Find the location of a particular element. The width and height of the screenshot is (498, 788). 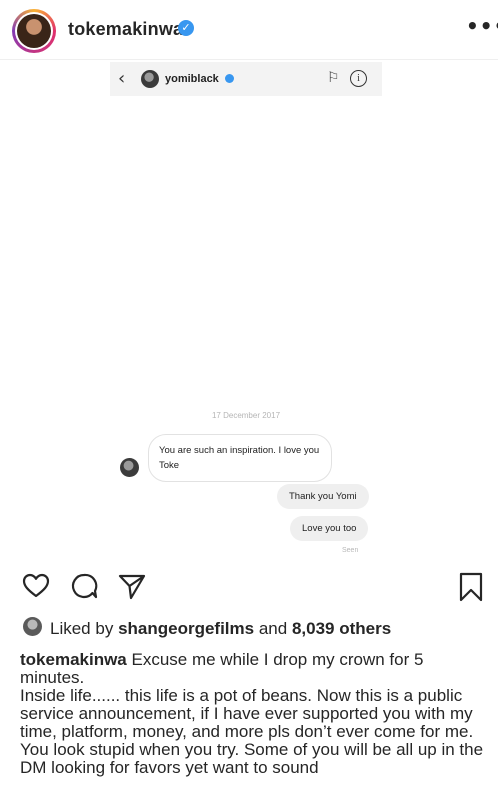

dm-verified-icon is located at coordinates (229, 78).